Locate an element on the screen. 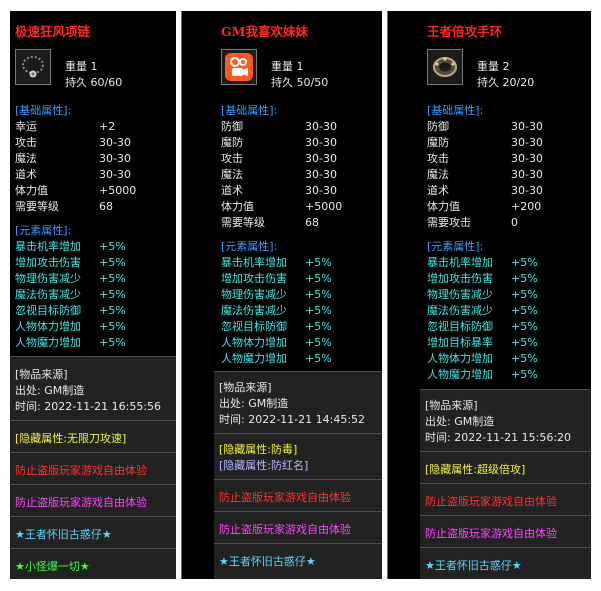 This screenshot has width=601, height=591. stat-name: 物理伤害减少 is located at coordinates (460, 294).